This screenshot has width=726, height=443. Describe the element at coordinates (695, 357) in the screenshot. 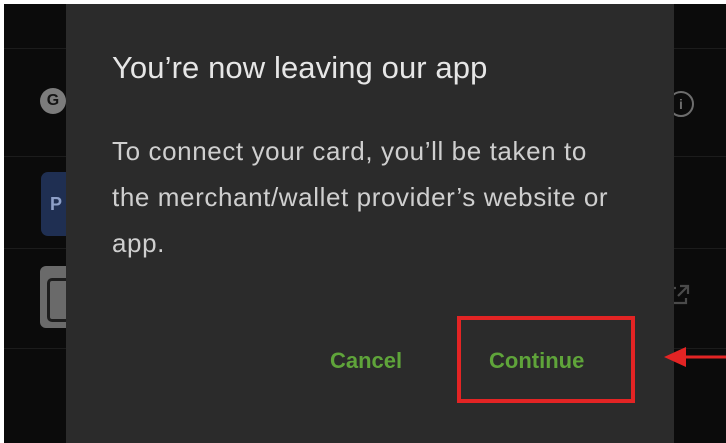

I see `arrow-left-icon` at that location.